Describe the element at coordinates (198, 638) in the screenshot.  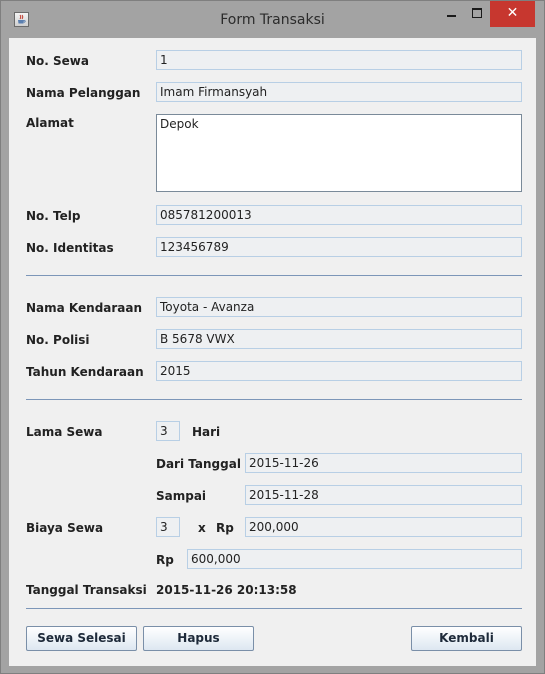
I see `hapus-button: Hapus` at that location.